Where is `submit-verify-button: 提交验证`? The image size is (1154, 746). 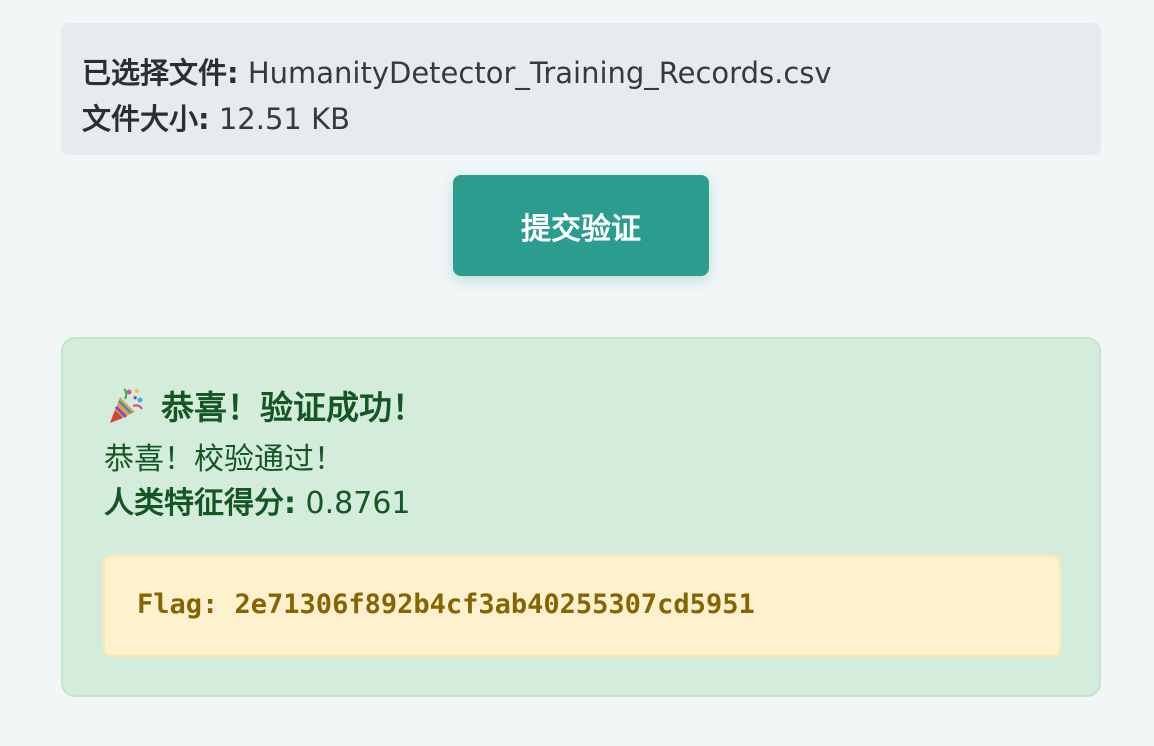
submit-verify-button: 提交验证 is located at coordinates (581, 225).